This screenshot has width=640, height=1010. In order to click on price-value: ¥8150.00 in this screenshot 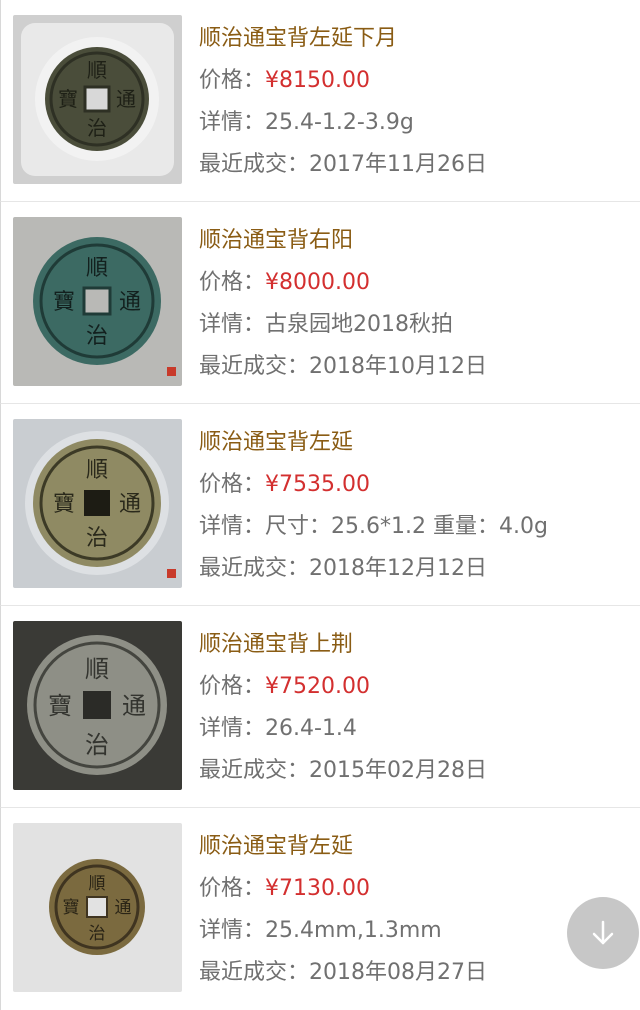, I will do `click(317, 80)`.